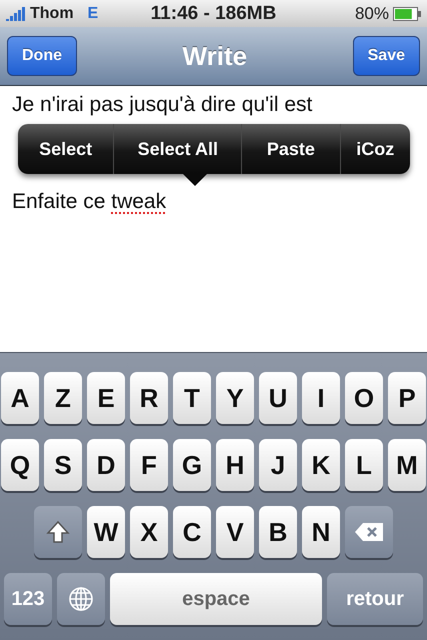 The width and height of the screenshot is (427, 640). I want to click on text-line: Je n'irai pas jusqu'à dire qu'il est, so click(163, 105).